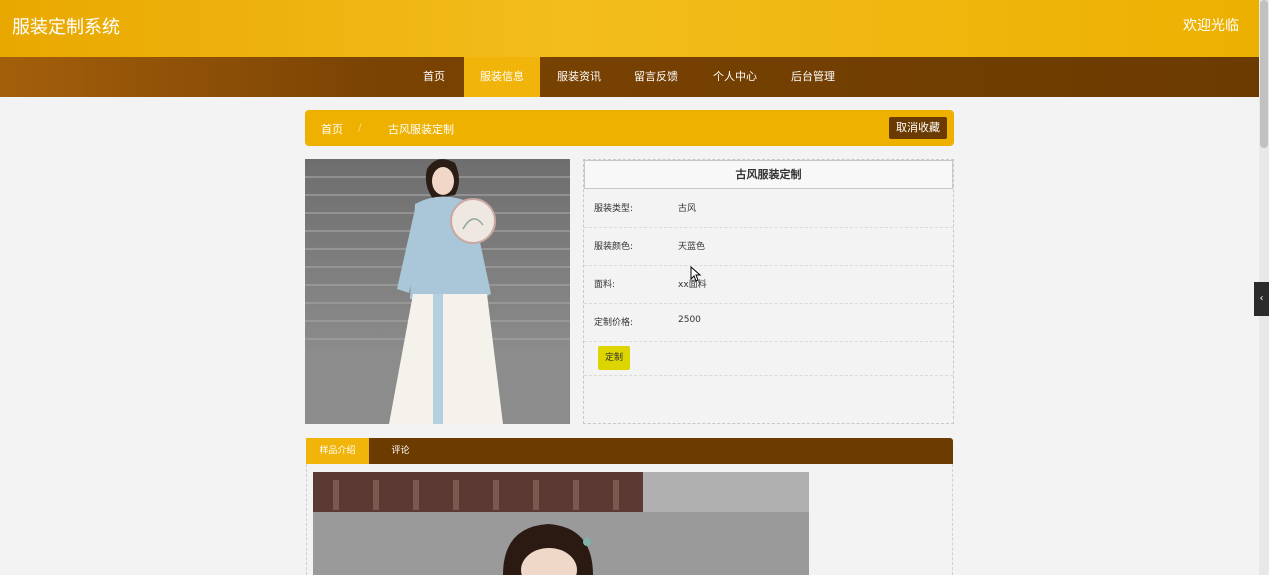  Describe the element at coordinates (437, 291) in the screenshot. I see `product-image` at that location.